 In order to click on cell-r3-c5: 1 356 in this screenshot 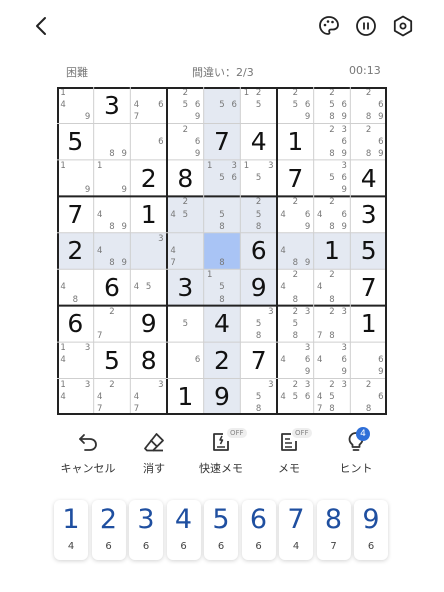, I will do `click(222, 178)`.